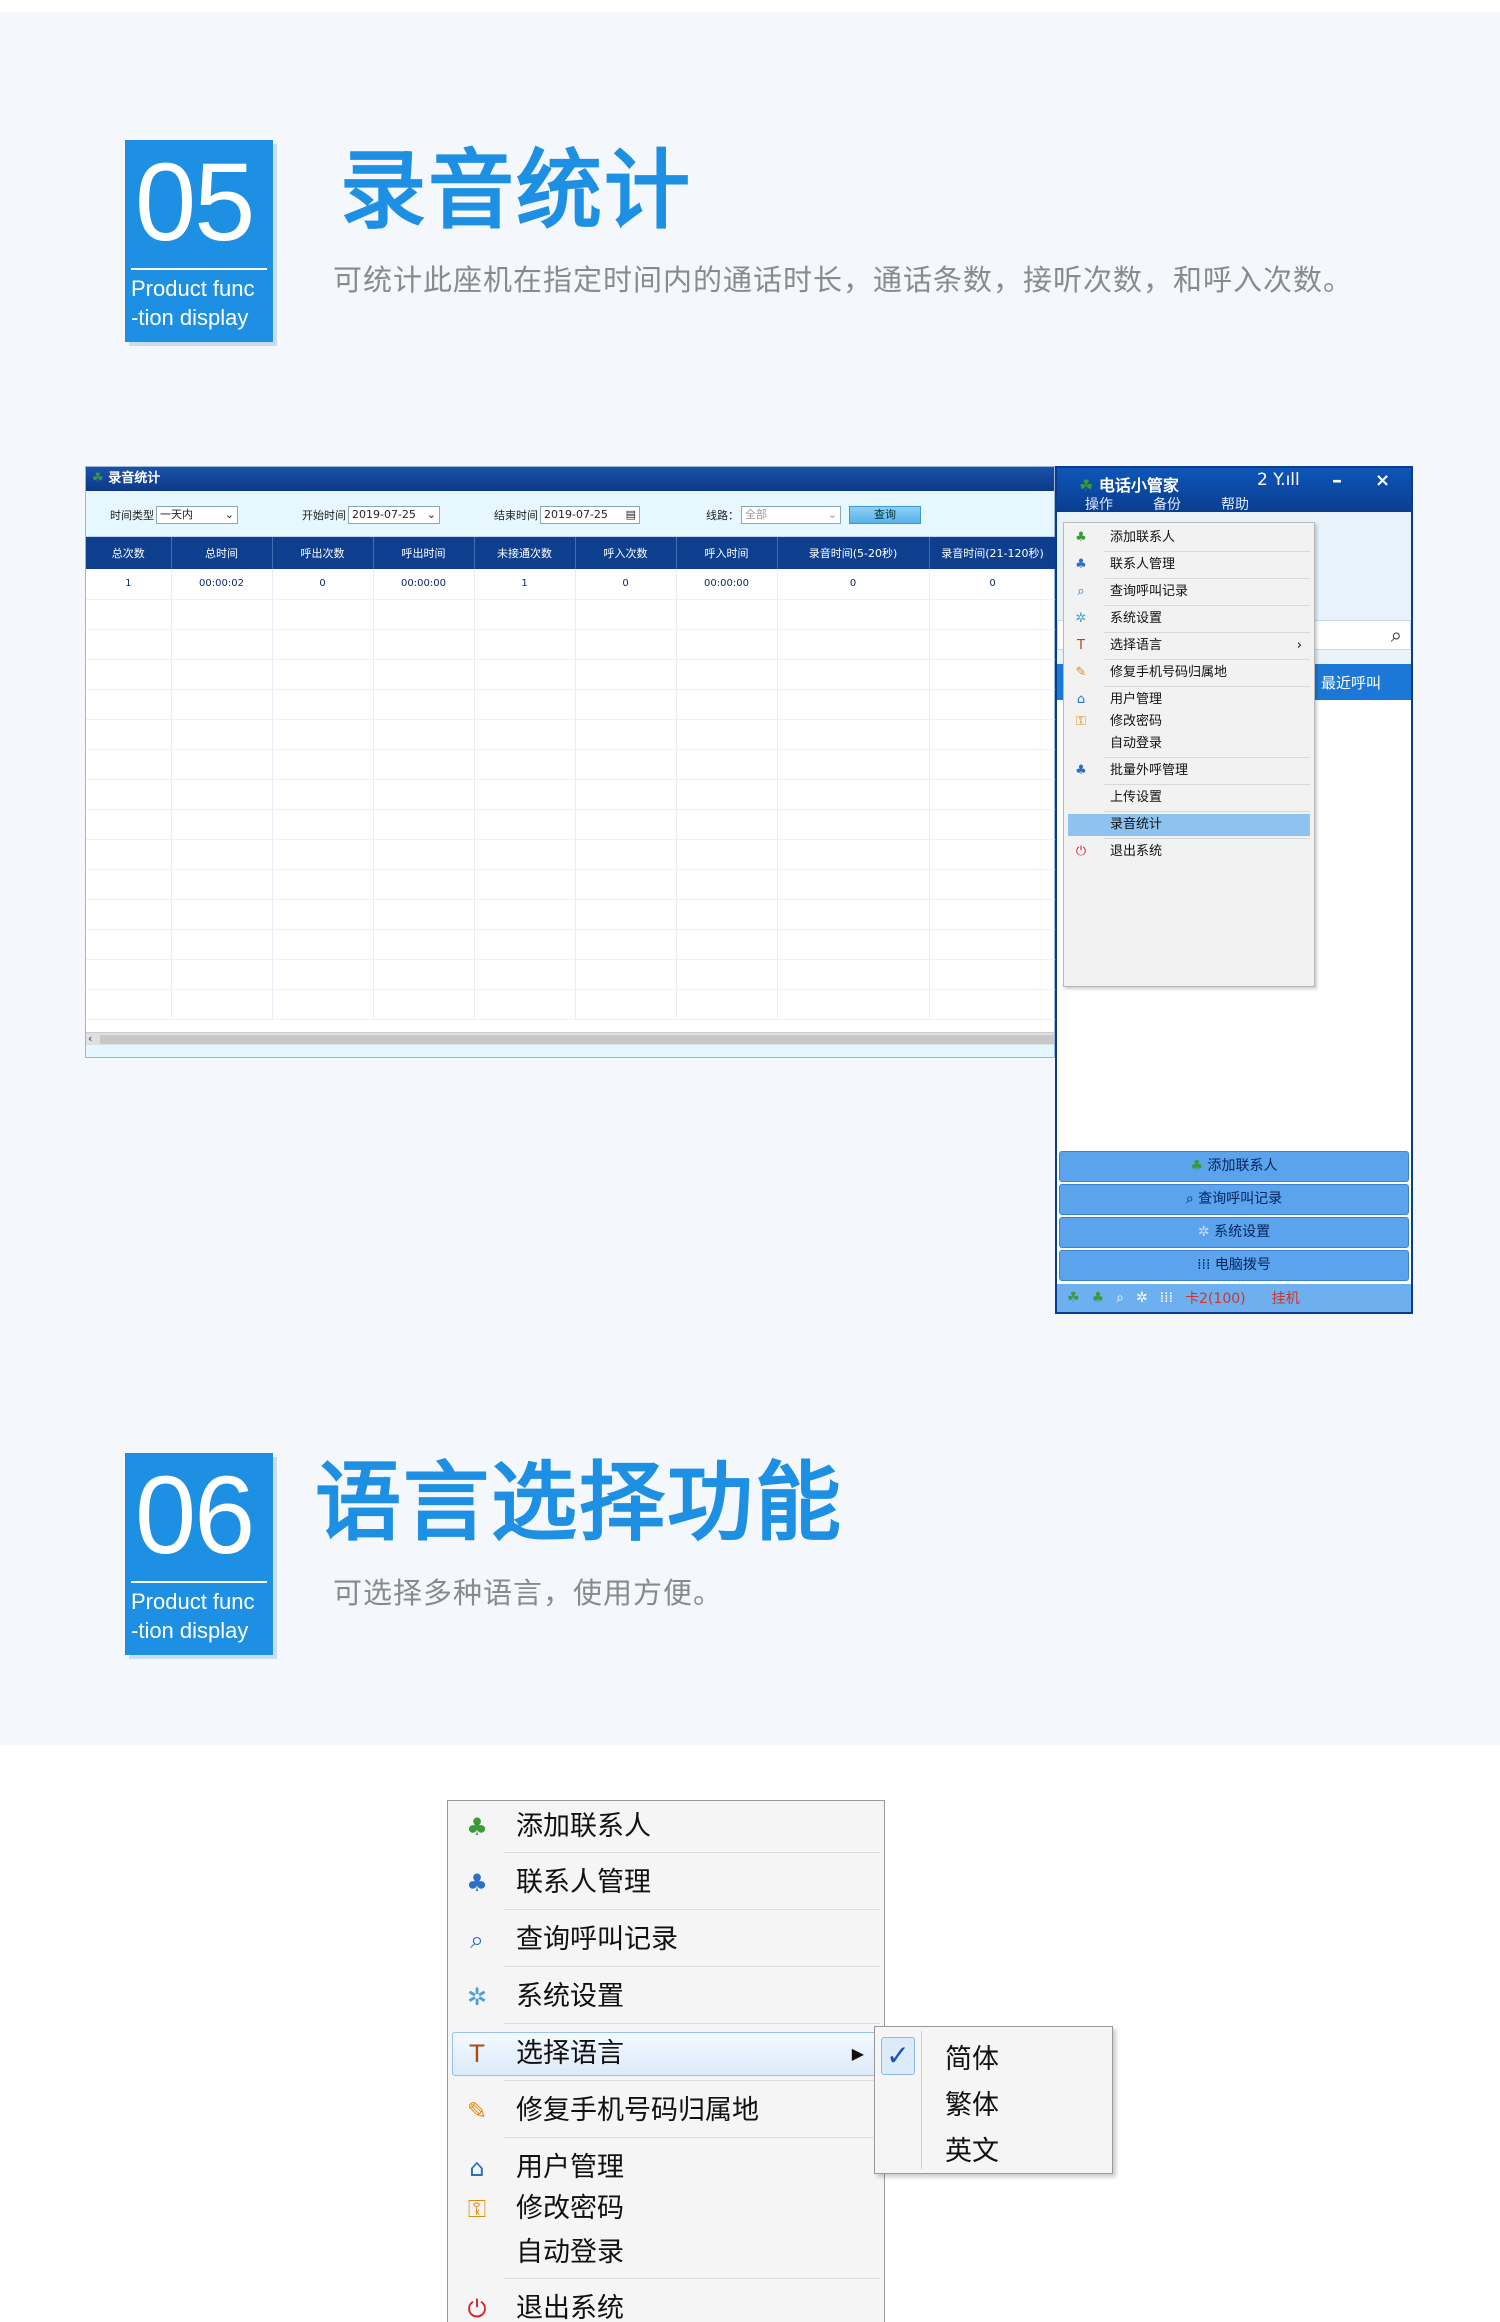 The height and width of the screenshot is (2322, 1500). Describe the element at coordinates (1081, 721) in the screenshot. I see `key-icon: ⚿` at that location.